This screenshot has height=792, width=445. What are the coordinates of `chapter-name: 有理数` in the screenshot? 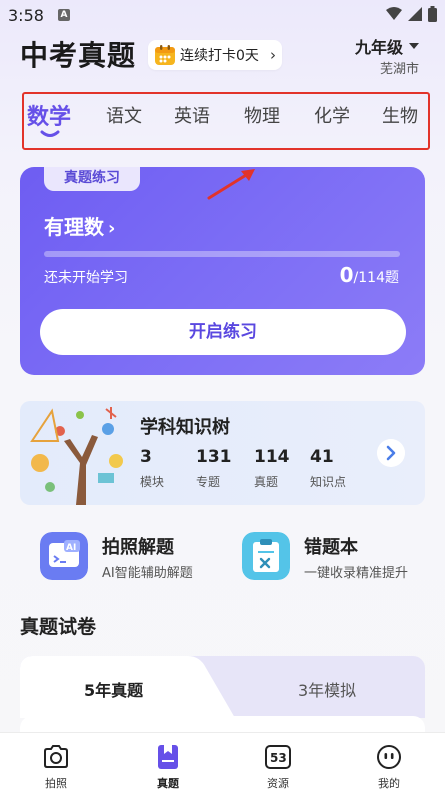 It's located at (74, 227).